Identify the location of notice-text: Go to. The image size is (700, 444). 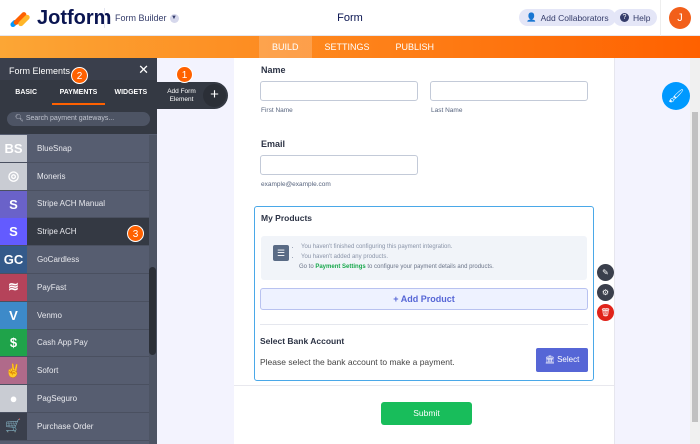
(307, 267).